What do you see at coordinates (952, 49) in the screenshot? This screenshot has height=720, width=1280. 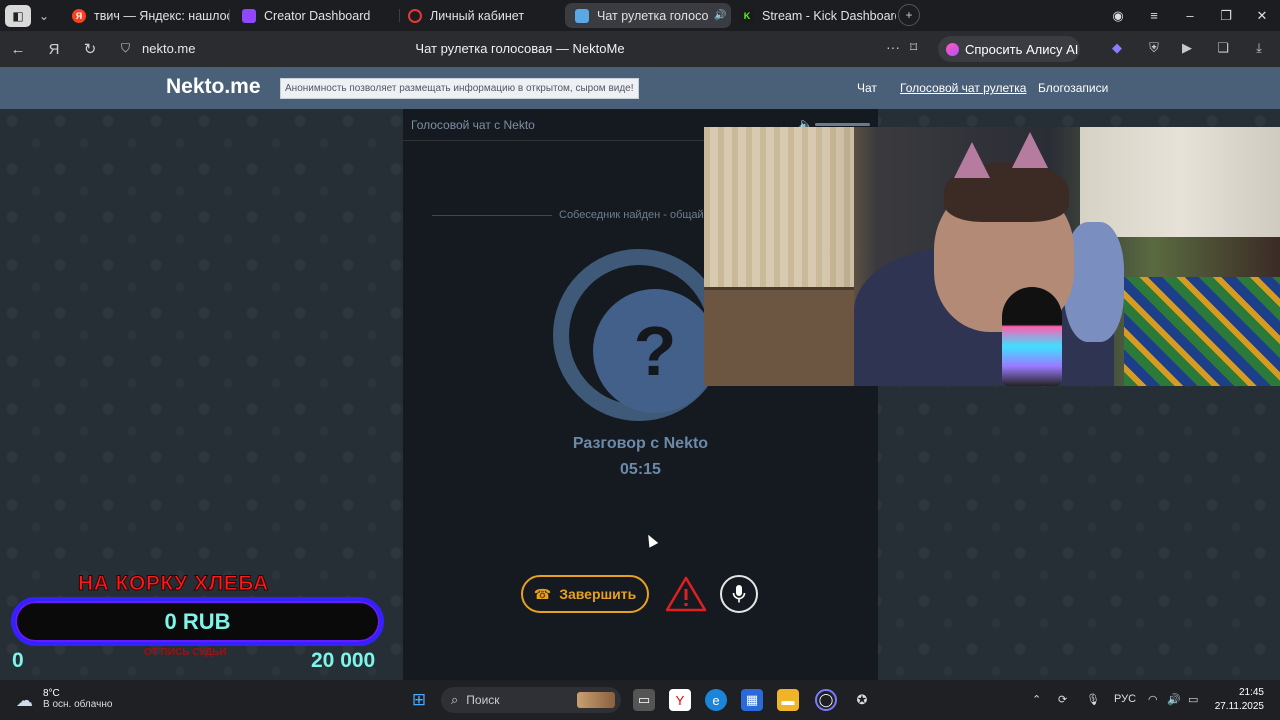 I see `alice-icon` at bounding box center [952, 49].